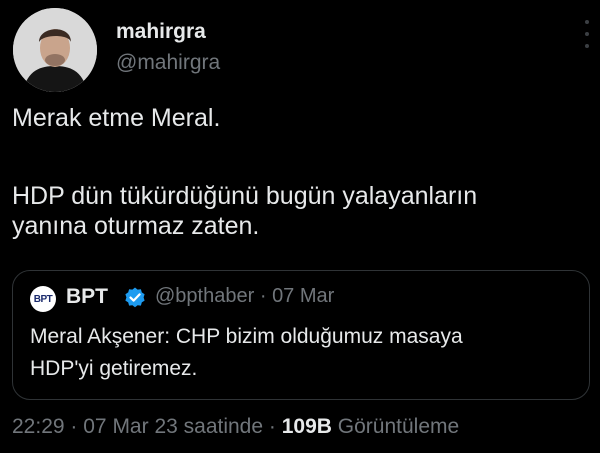  I want to click on profile-photo-icon, so click(55, 50).